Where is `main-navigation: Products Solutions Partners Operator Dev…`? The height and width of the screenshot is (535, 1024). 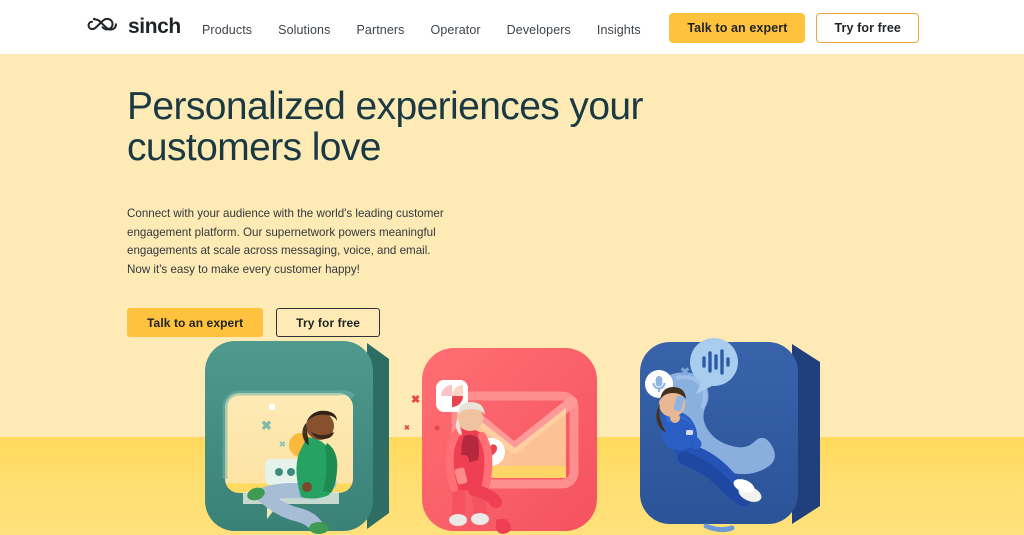
main-navigation: Products Solutions Partners Operator Dev… is located at coordinates (421, 30).